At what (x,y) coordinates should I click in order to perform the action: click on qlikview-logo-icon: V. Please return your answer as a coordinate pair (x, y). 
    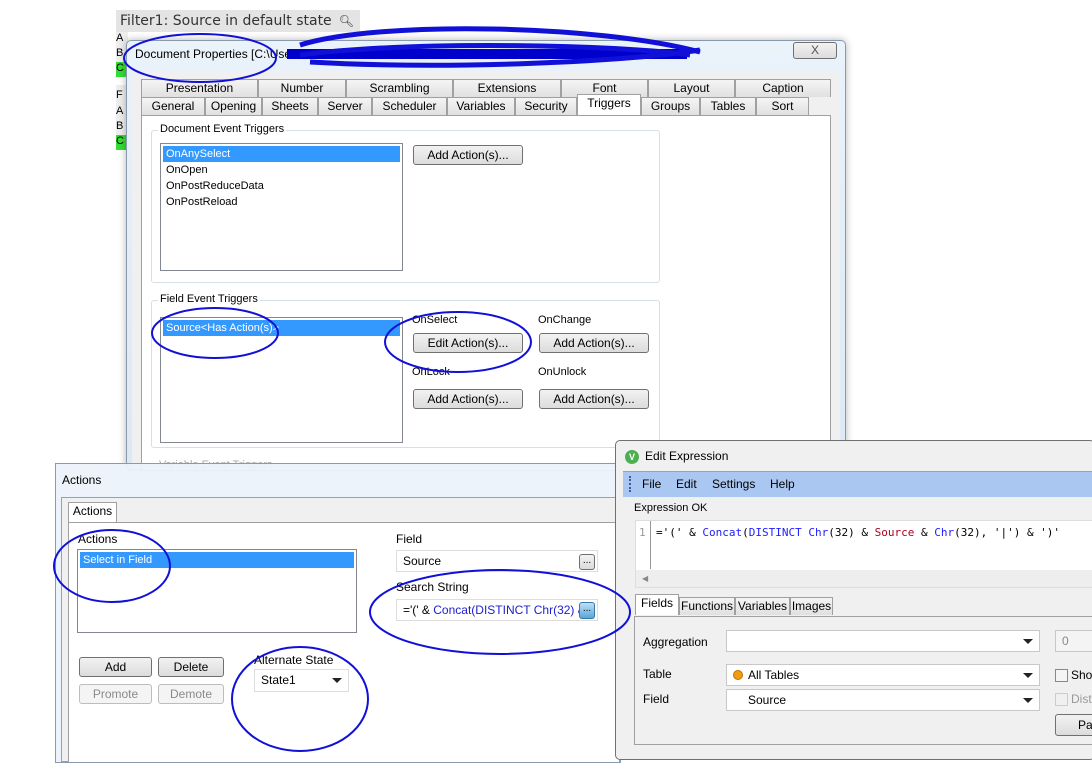
    Looking at the image, I should click on (632, 457).